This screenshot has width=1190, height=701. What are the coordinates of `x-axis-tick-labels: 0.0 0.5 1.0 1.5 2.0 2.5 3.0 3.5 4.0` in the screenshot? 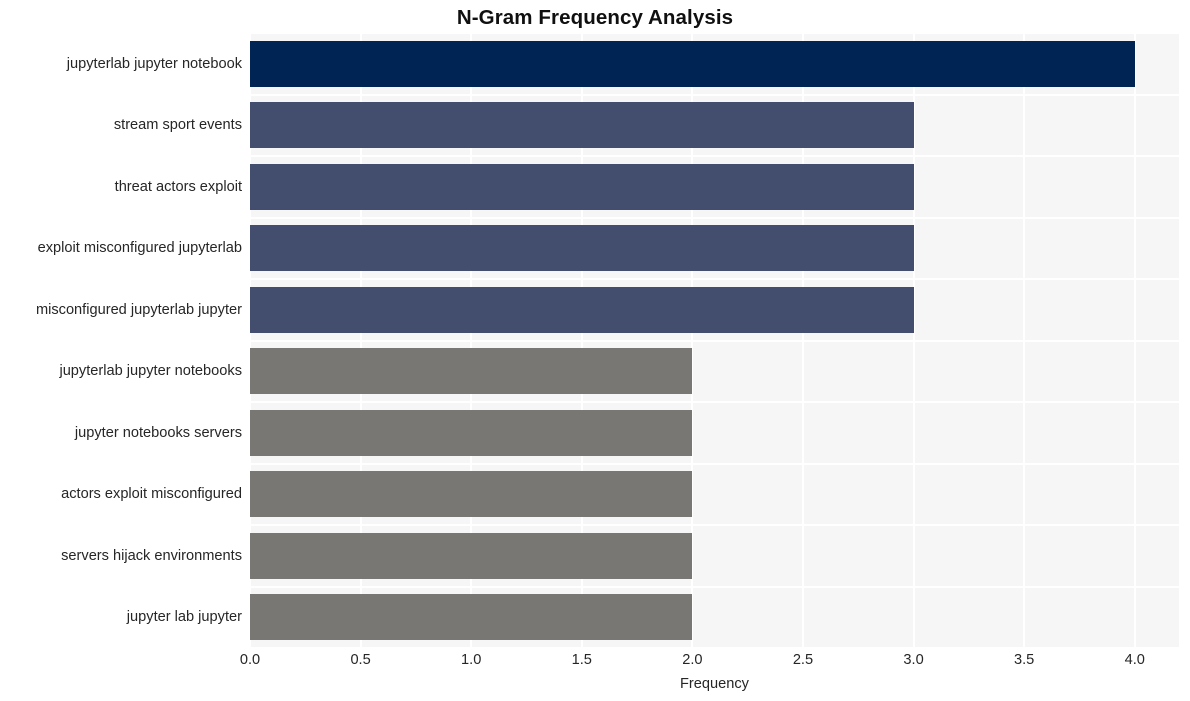 It's located at (709, 661).